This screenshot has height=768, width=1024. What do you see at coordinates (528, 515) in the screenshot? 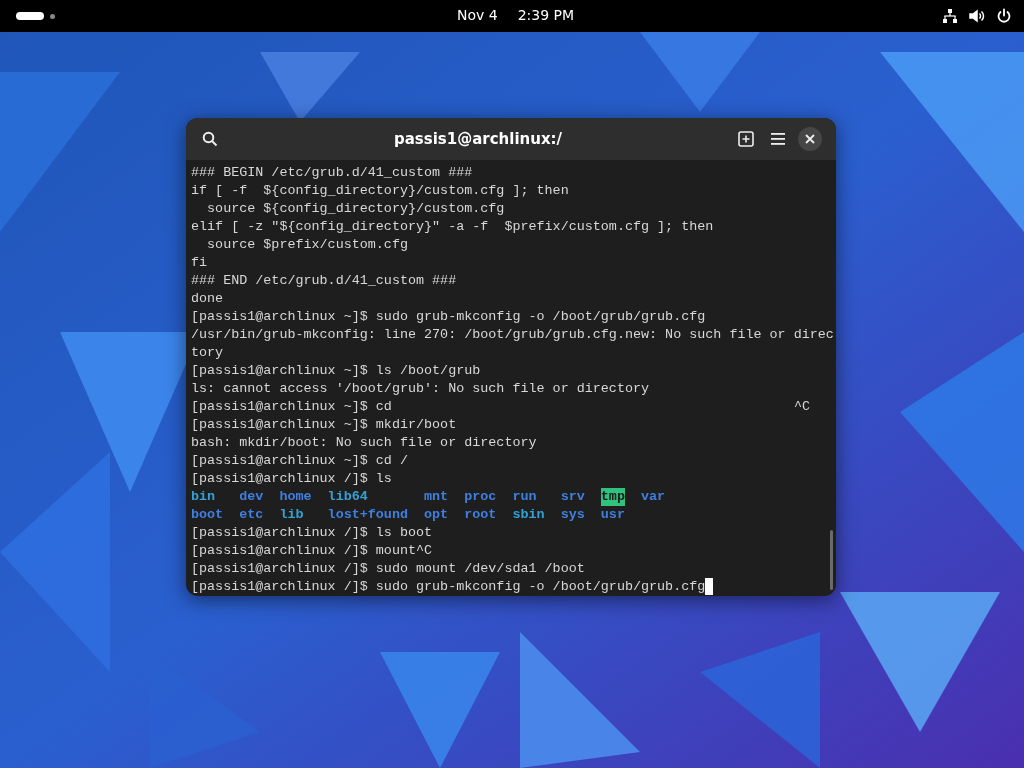
I see `directory-name: sbin` at bounding box center [528, 515].